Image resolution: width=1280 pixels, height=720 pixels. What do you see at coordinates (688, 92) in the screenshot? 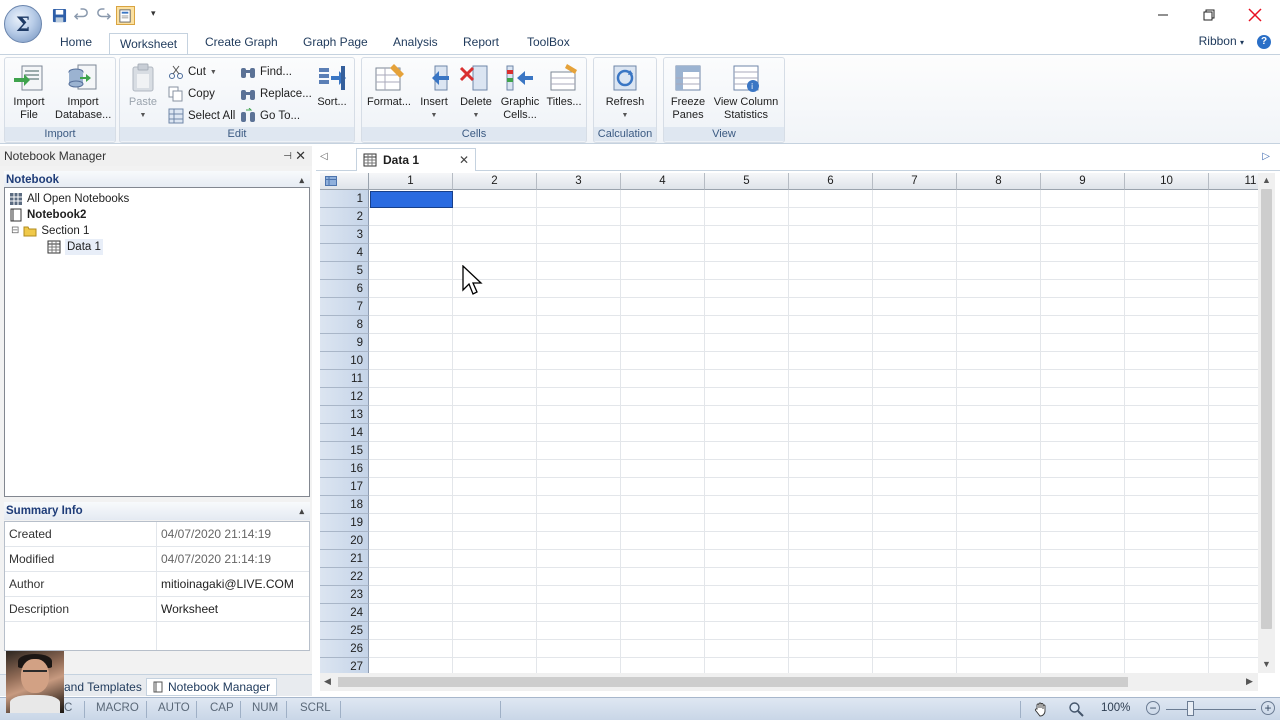
I see `freeze-panes-button: Freeze Panes` at bounding box center [688, 92].